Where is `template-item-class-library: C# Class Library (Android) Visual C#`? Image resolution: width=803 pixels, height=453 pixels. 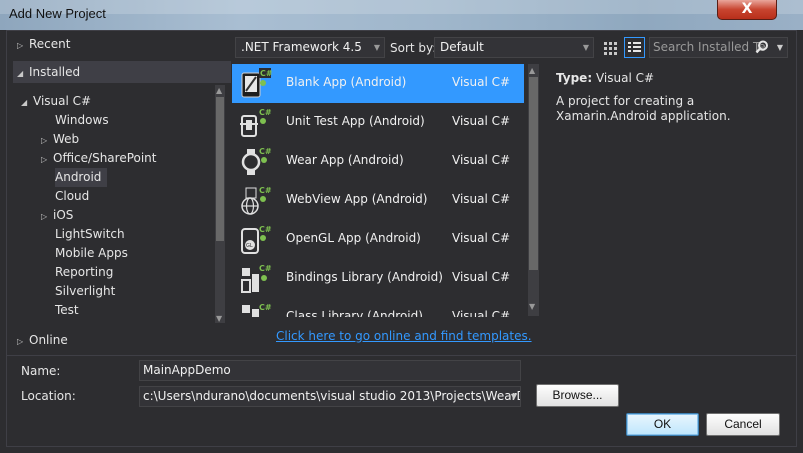 template-item-class-library: C# Class Library (Android) Visual C# is located at coordinates (378, 307).